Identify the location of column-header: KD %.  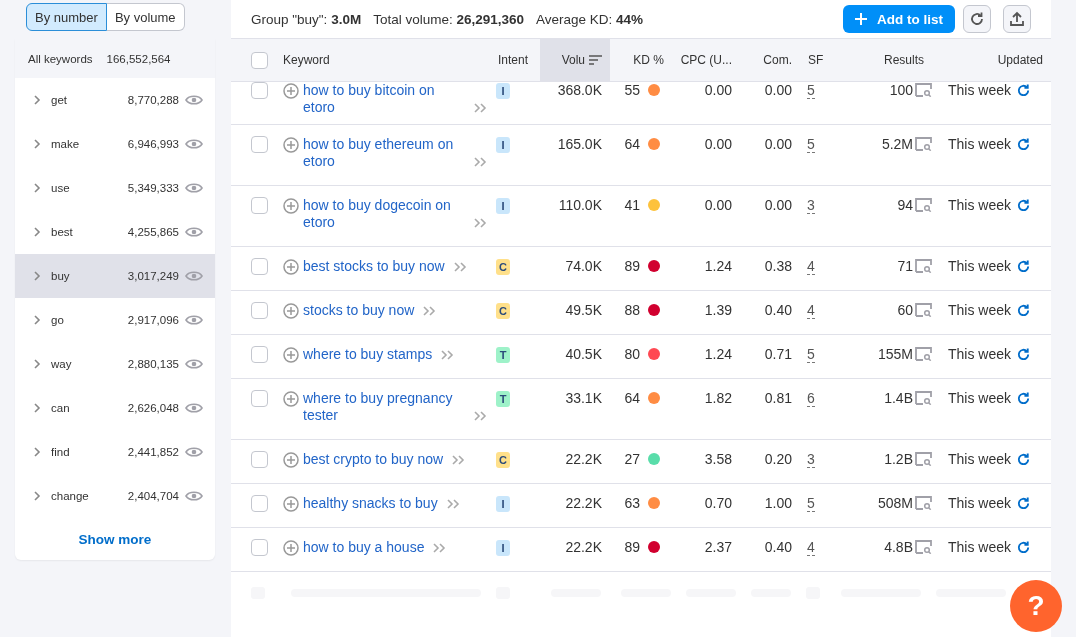
(641, 60).